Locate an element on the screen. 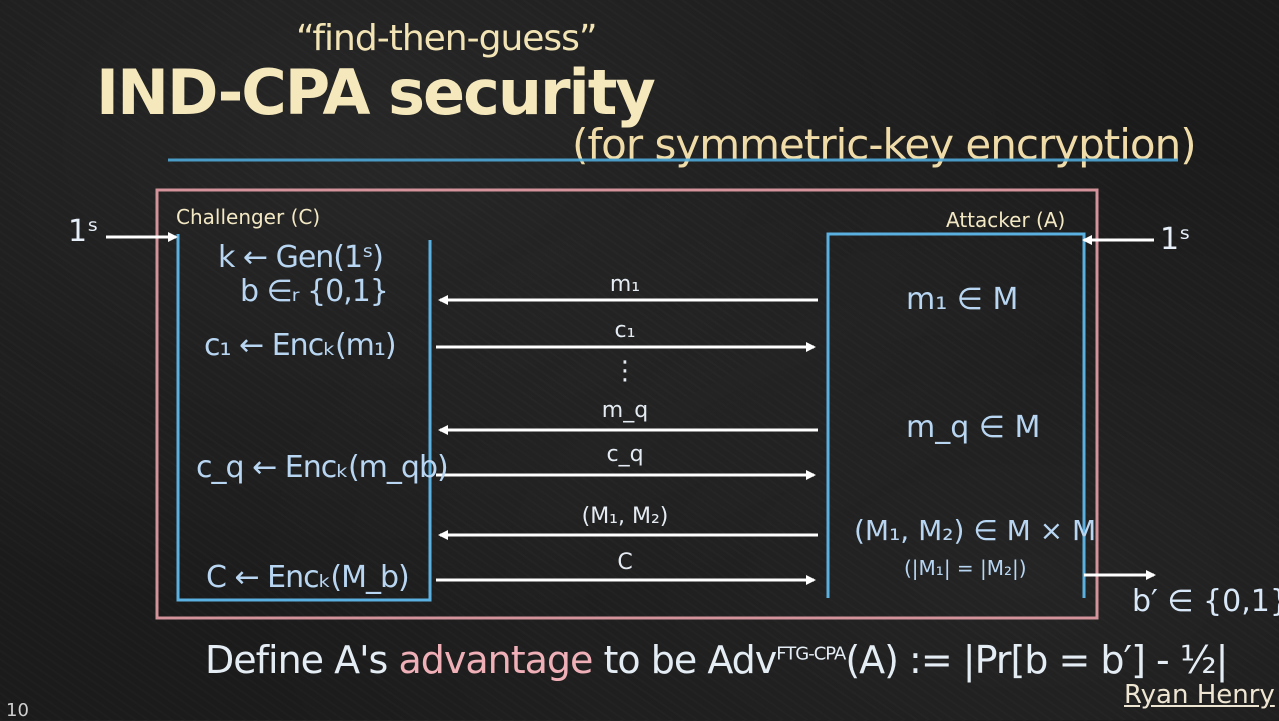  security-param-left: 1ˢ is located at coordinates (83, 231).